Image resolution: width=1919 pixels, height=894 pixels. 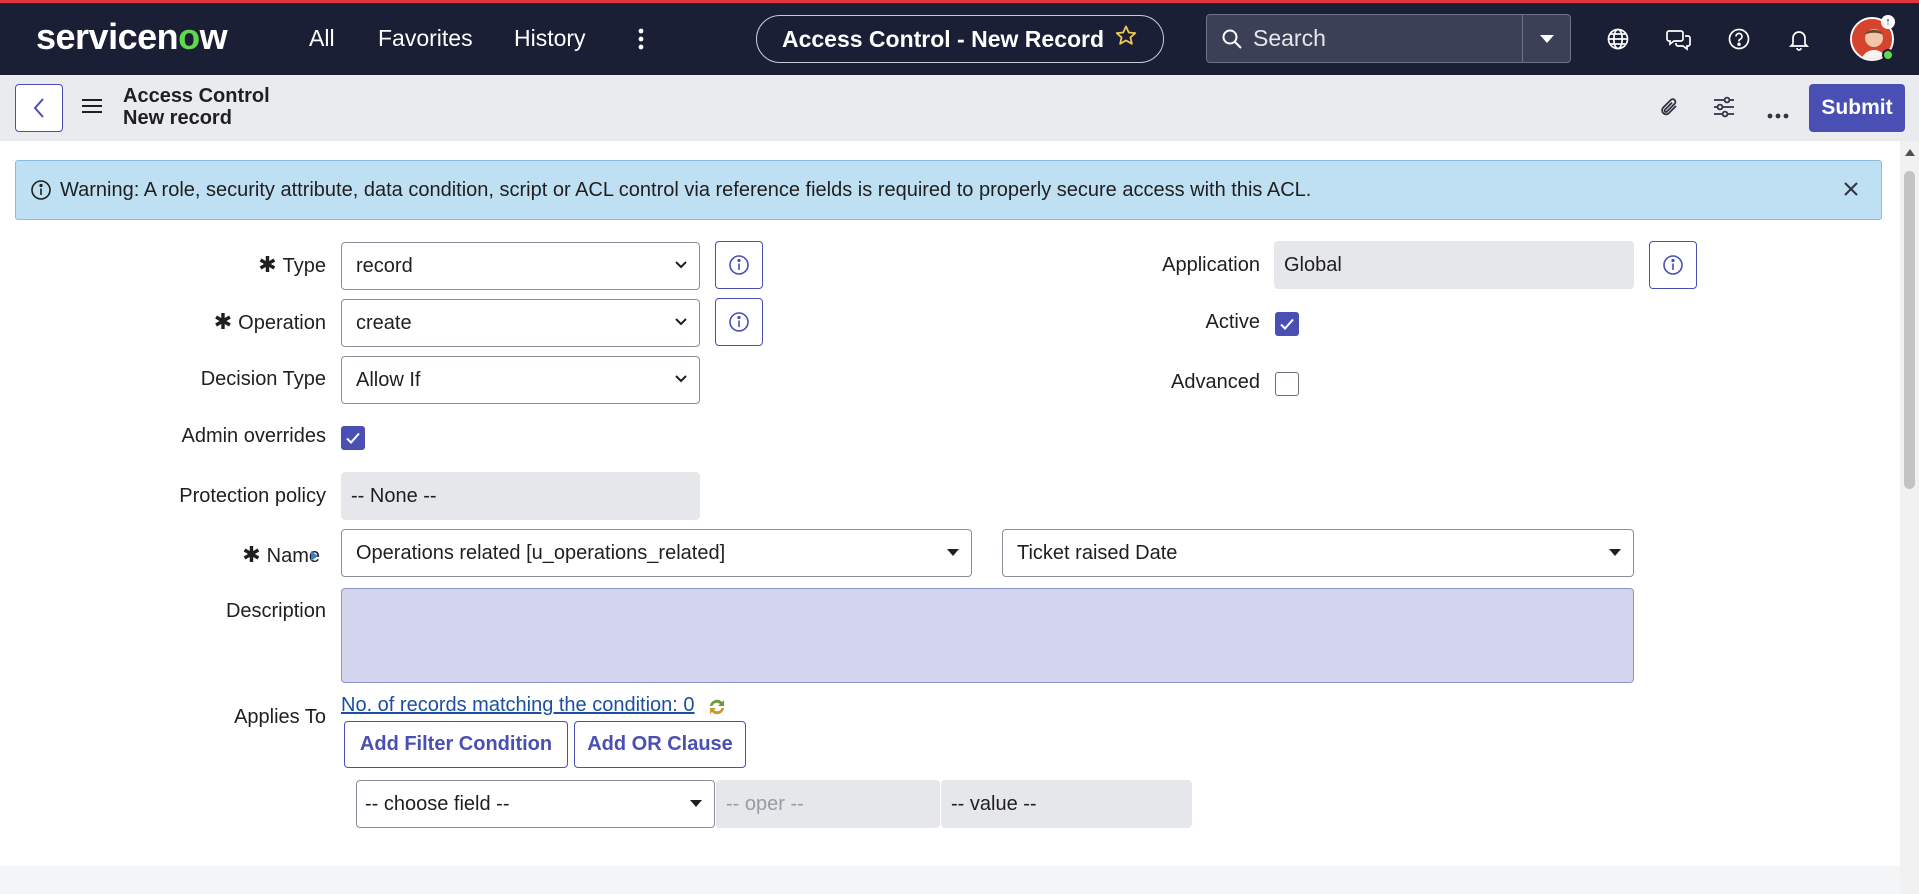 I want to click on admin-overrides-label: Admin overrides, so click(x=253, y=436).